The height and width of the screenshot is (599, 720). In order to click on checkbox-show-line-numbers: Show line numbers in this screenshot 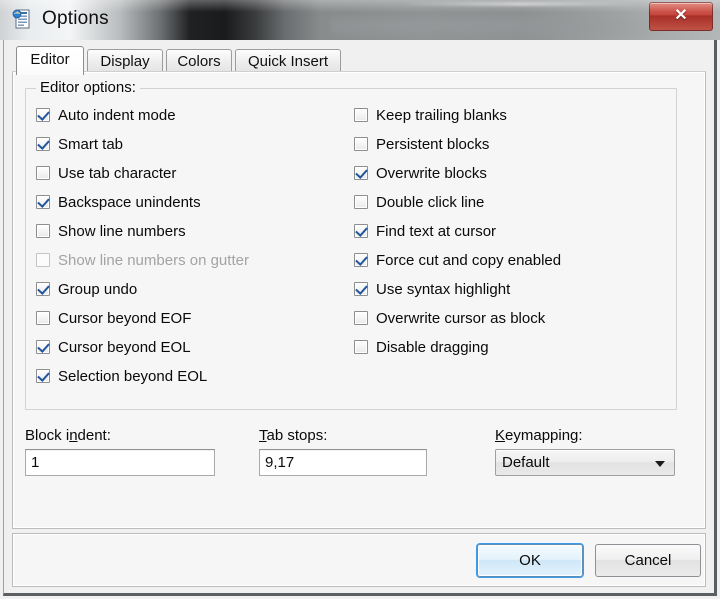, I will do `click(111, 231)`.